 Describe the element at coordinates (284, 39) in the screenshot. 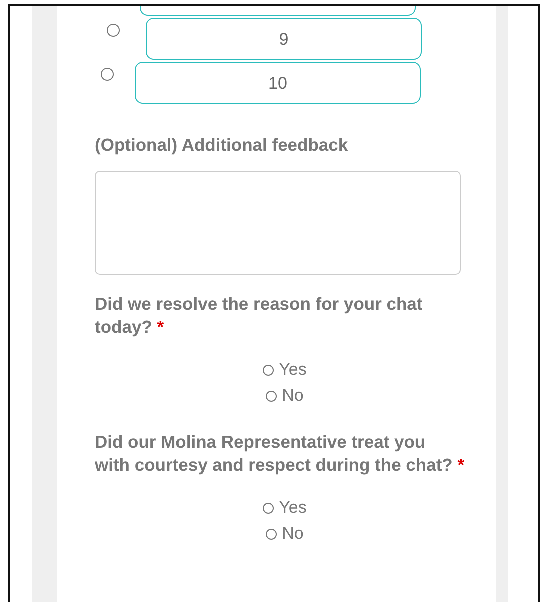

I see `option-button: 9` at that location.